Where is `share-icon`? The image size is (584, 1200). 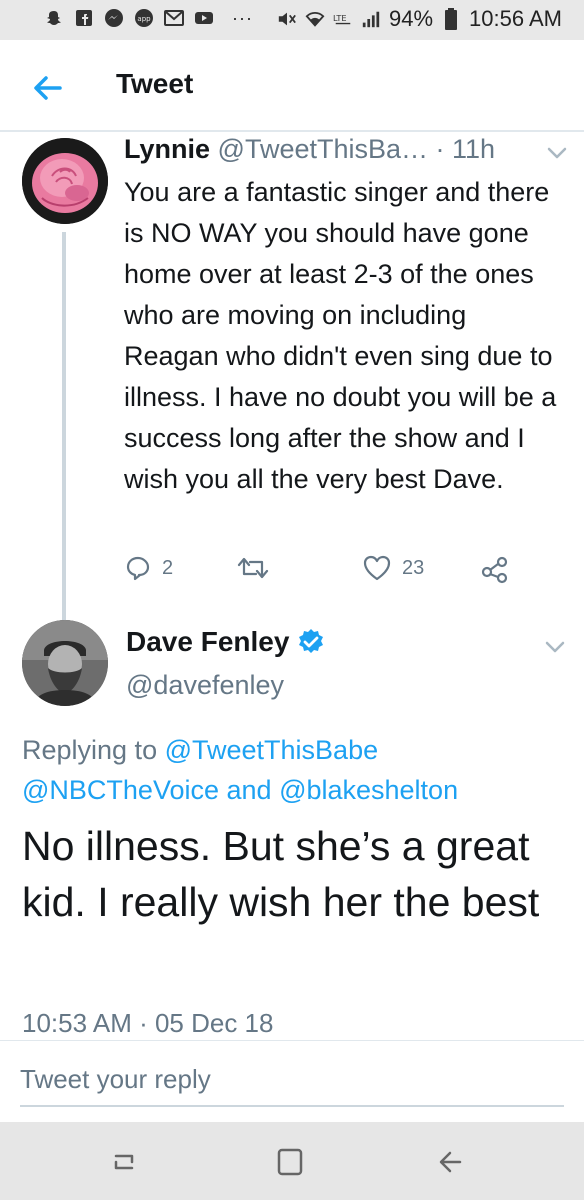 share-icon is located at coordinates (494, 570).